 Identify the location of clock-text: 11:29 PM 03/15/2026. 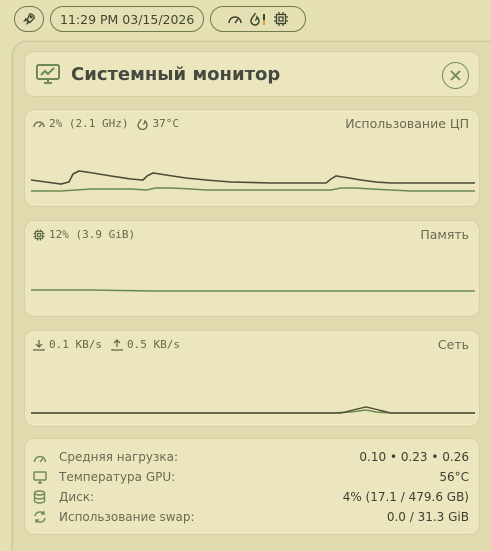
(127, 19).